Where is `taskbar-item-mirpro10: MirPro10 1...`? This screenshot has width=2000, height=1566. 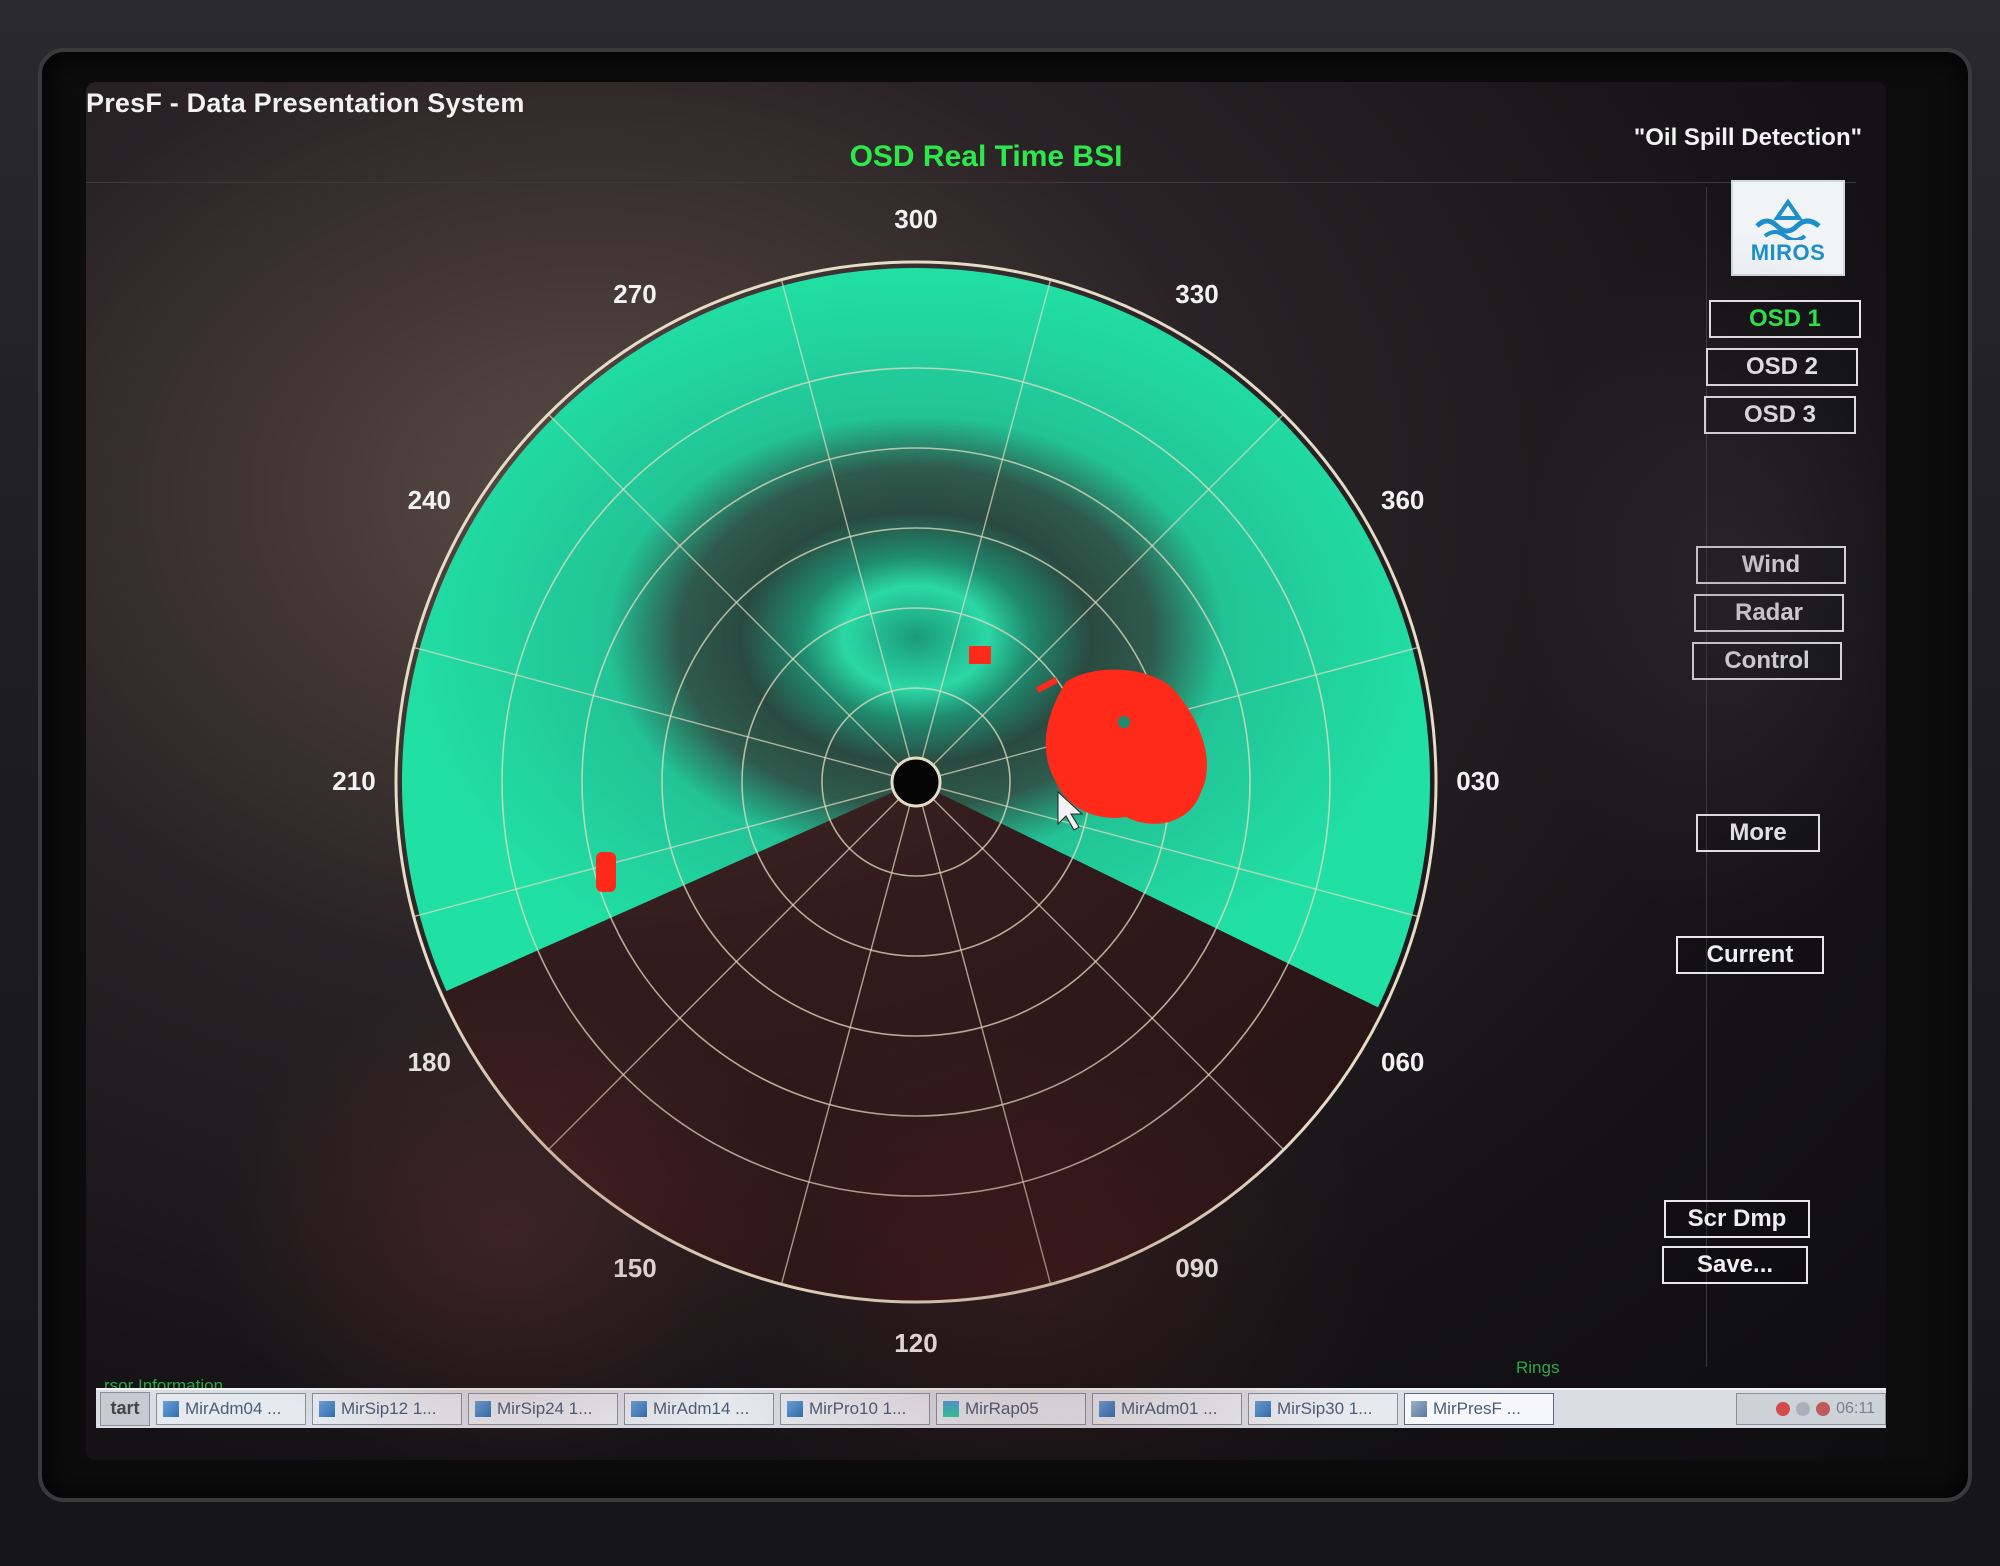
taskbar-item-mirpro10: MirPro10 1... is located at coordinates (855, 1409).